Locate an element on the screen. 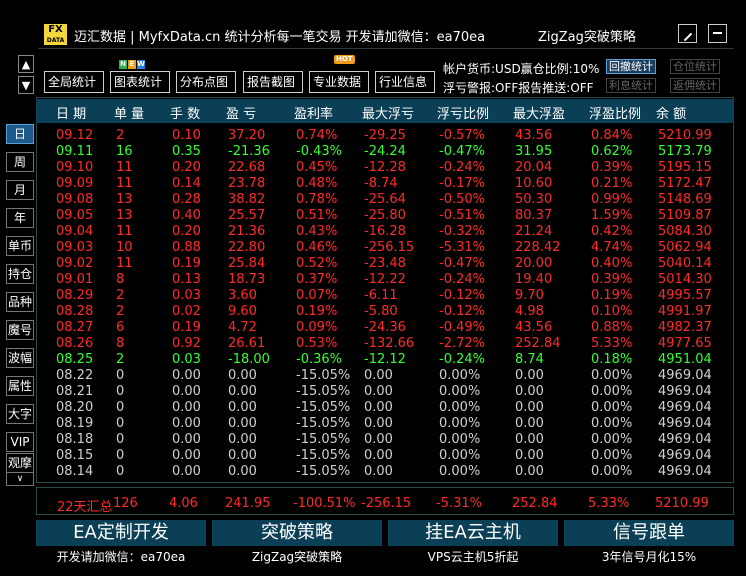  table-cell: 5084.30 is located at coordinates (685, 231).